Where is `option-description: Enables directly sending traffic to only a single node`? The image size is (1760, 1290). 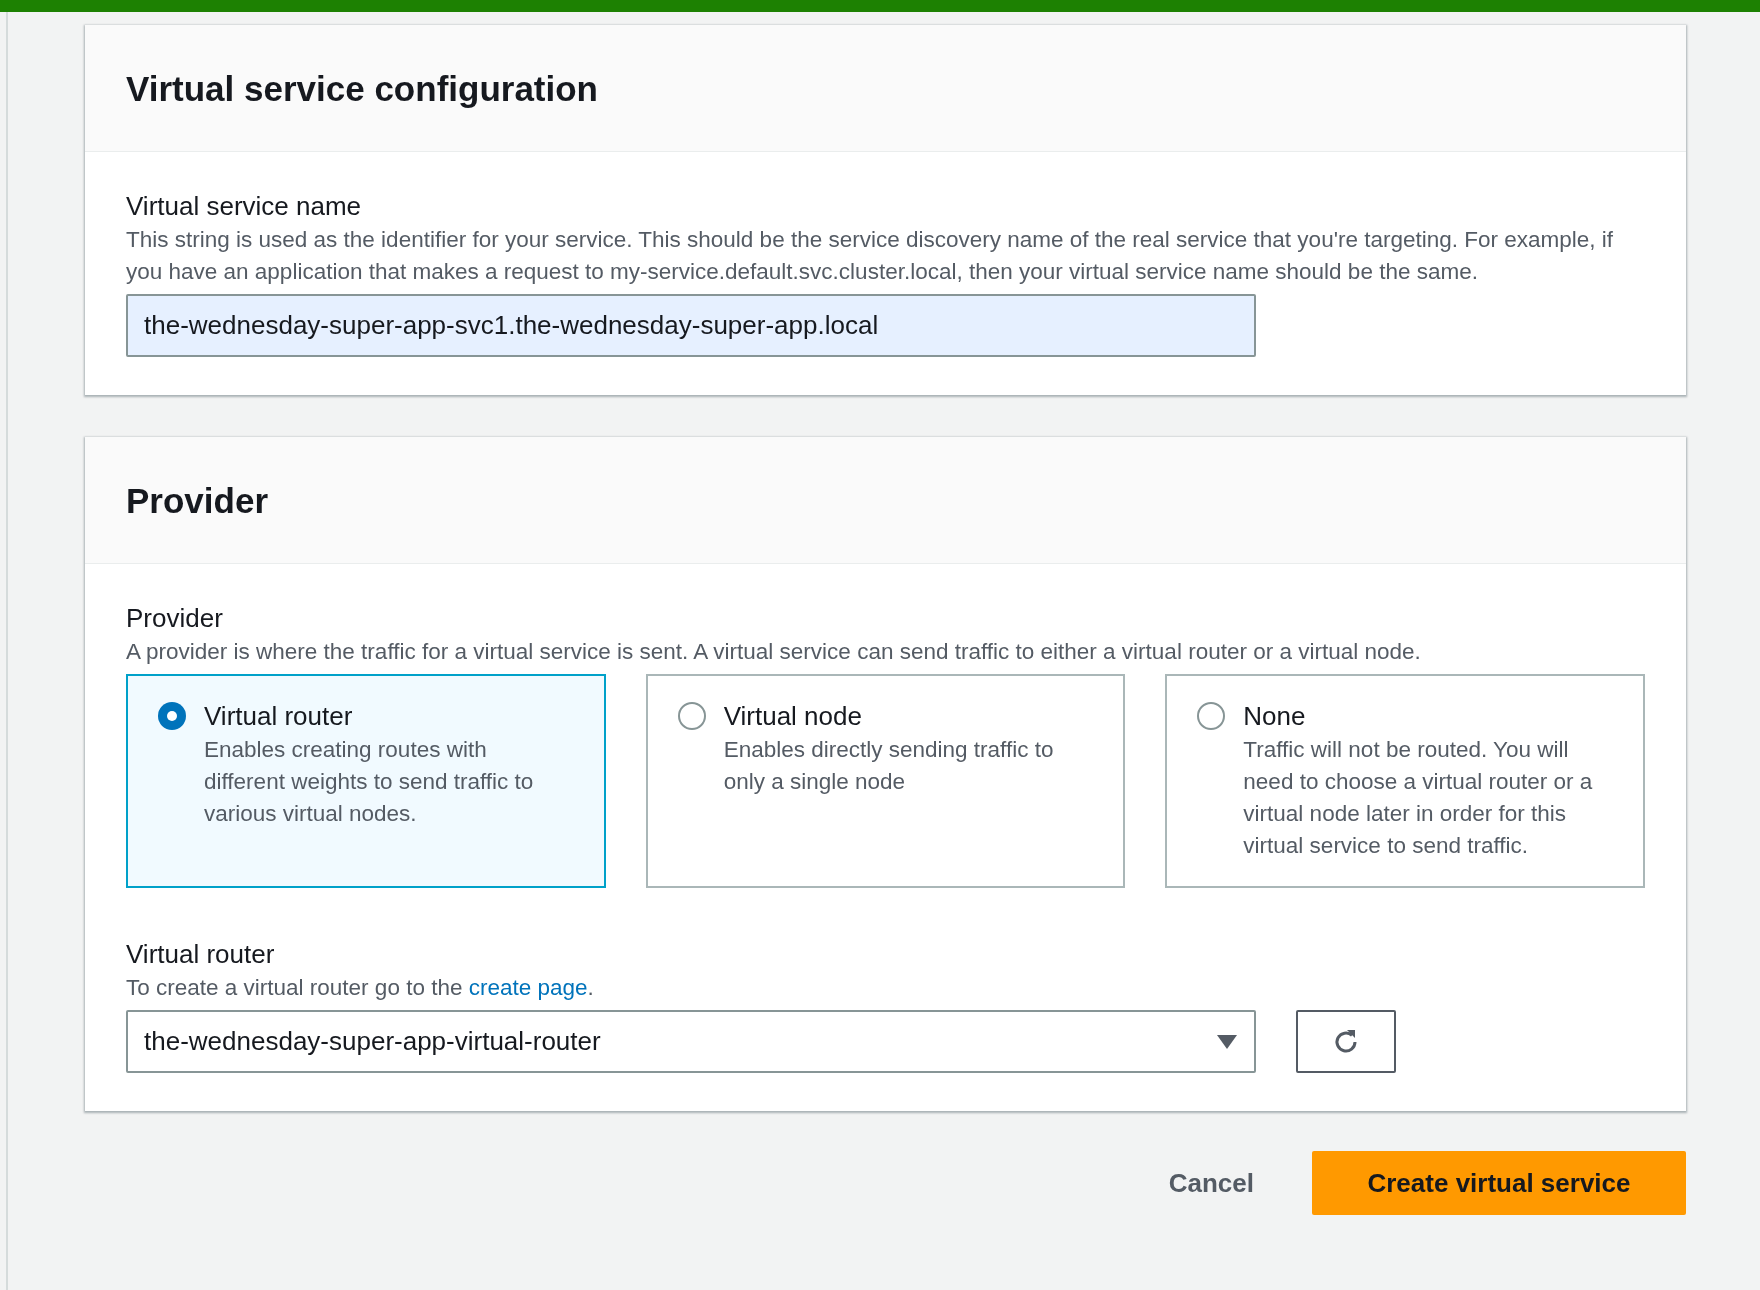
option-description: Enables directly sending traffic to only a single node is located at coordinates (889, 766).